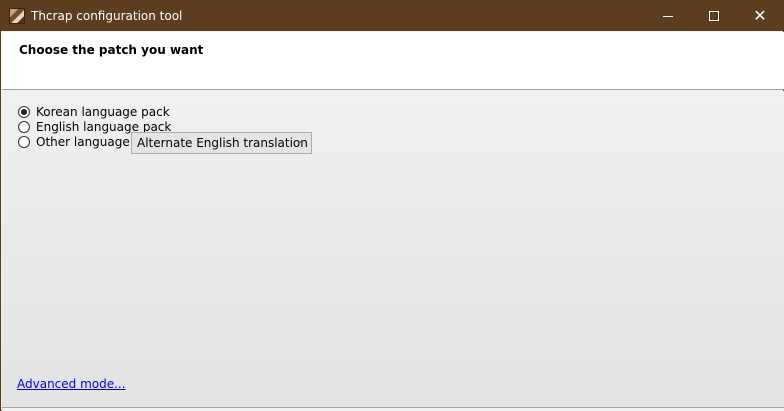 The height and width of the screenshot is (411, 784). What do you see at coordinates (111, 50) in the screenshot?
I see `page-title: Choose the patch you want` at bounding box center [111, 50].